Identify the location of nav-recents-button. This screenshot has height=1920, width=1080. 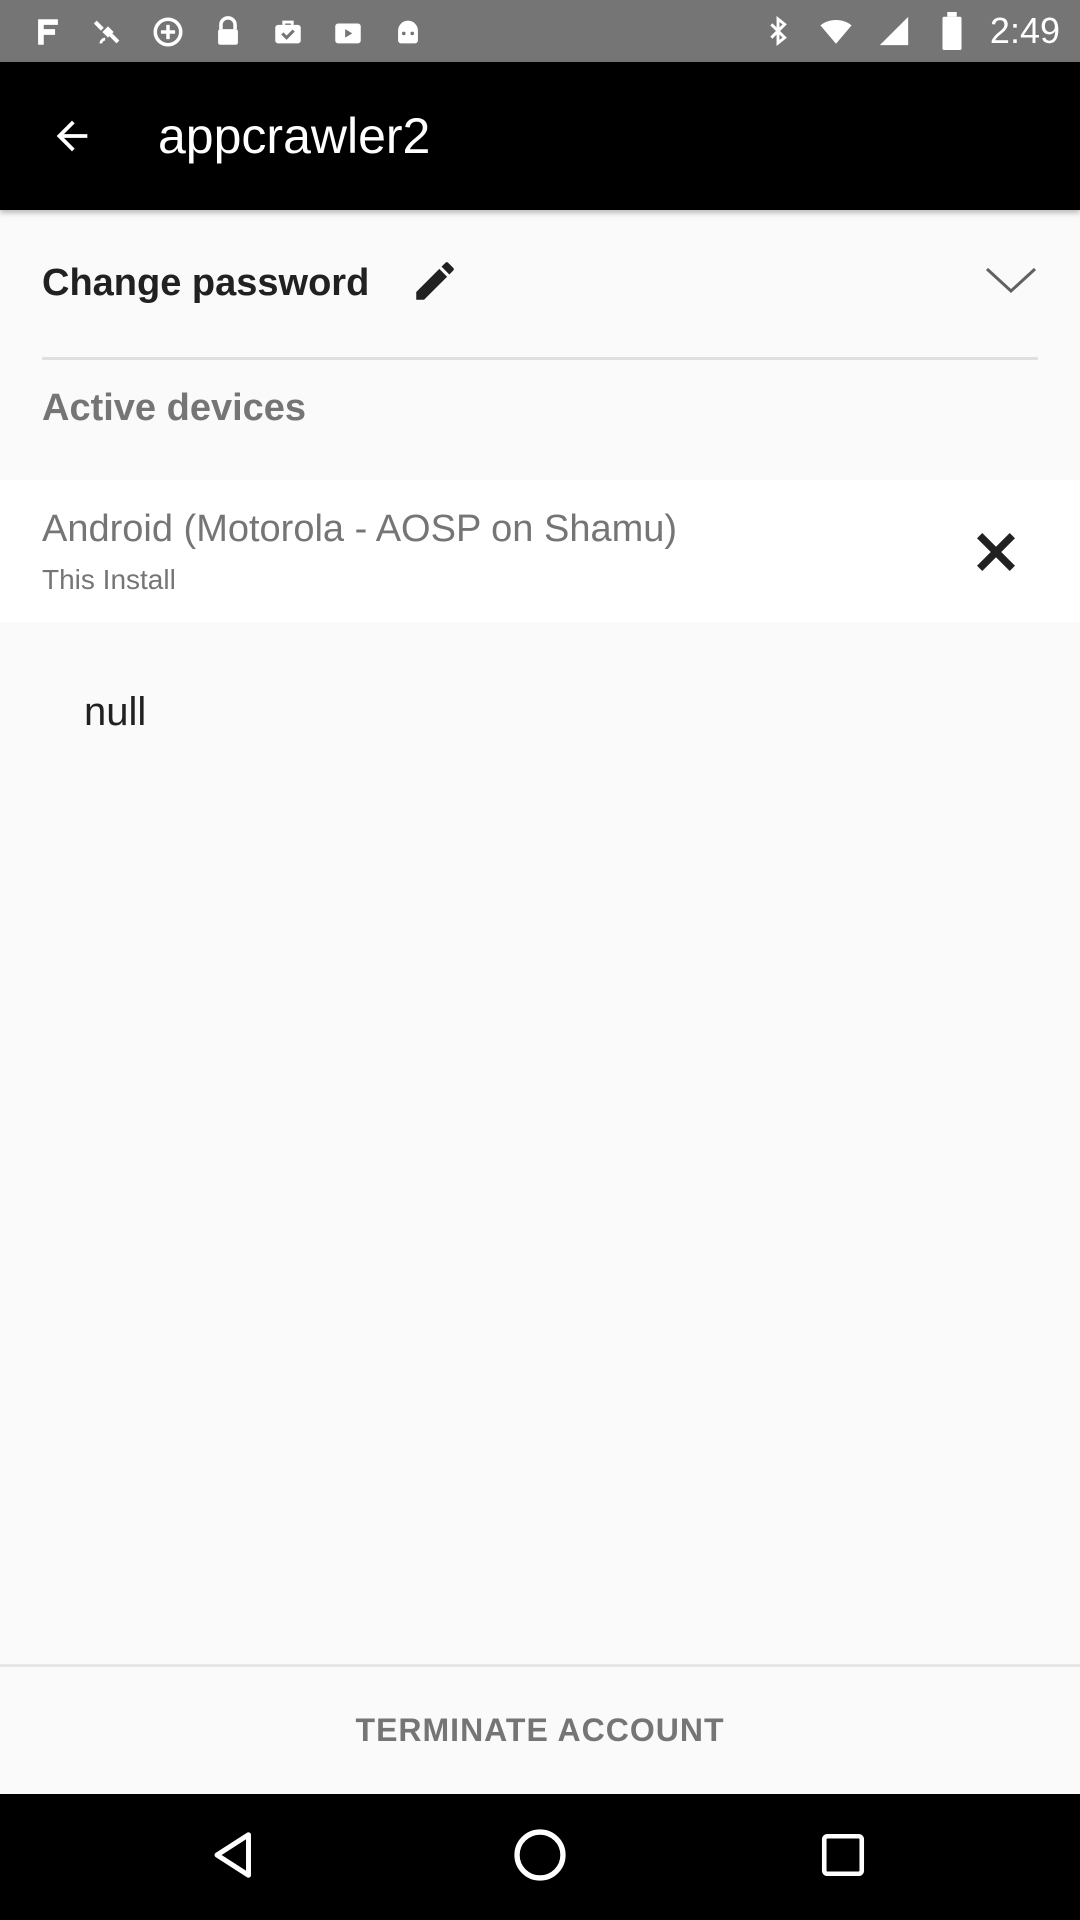
(843, 1857).